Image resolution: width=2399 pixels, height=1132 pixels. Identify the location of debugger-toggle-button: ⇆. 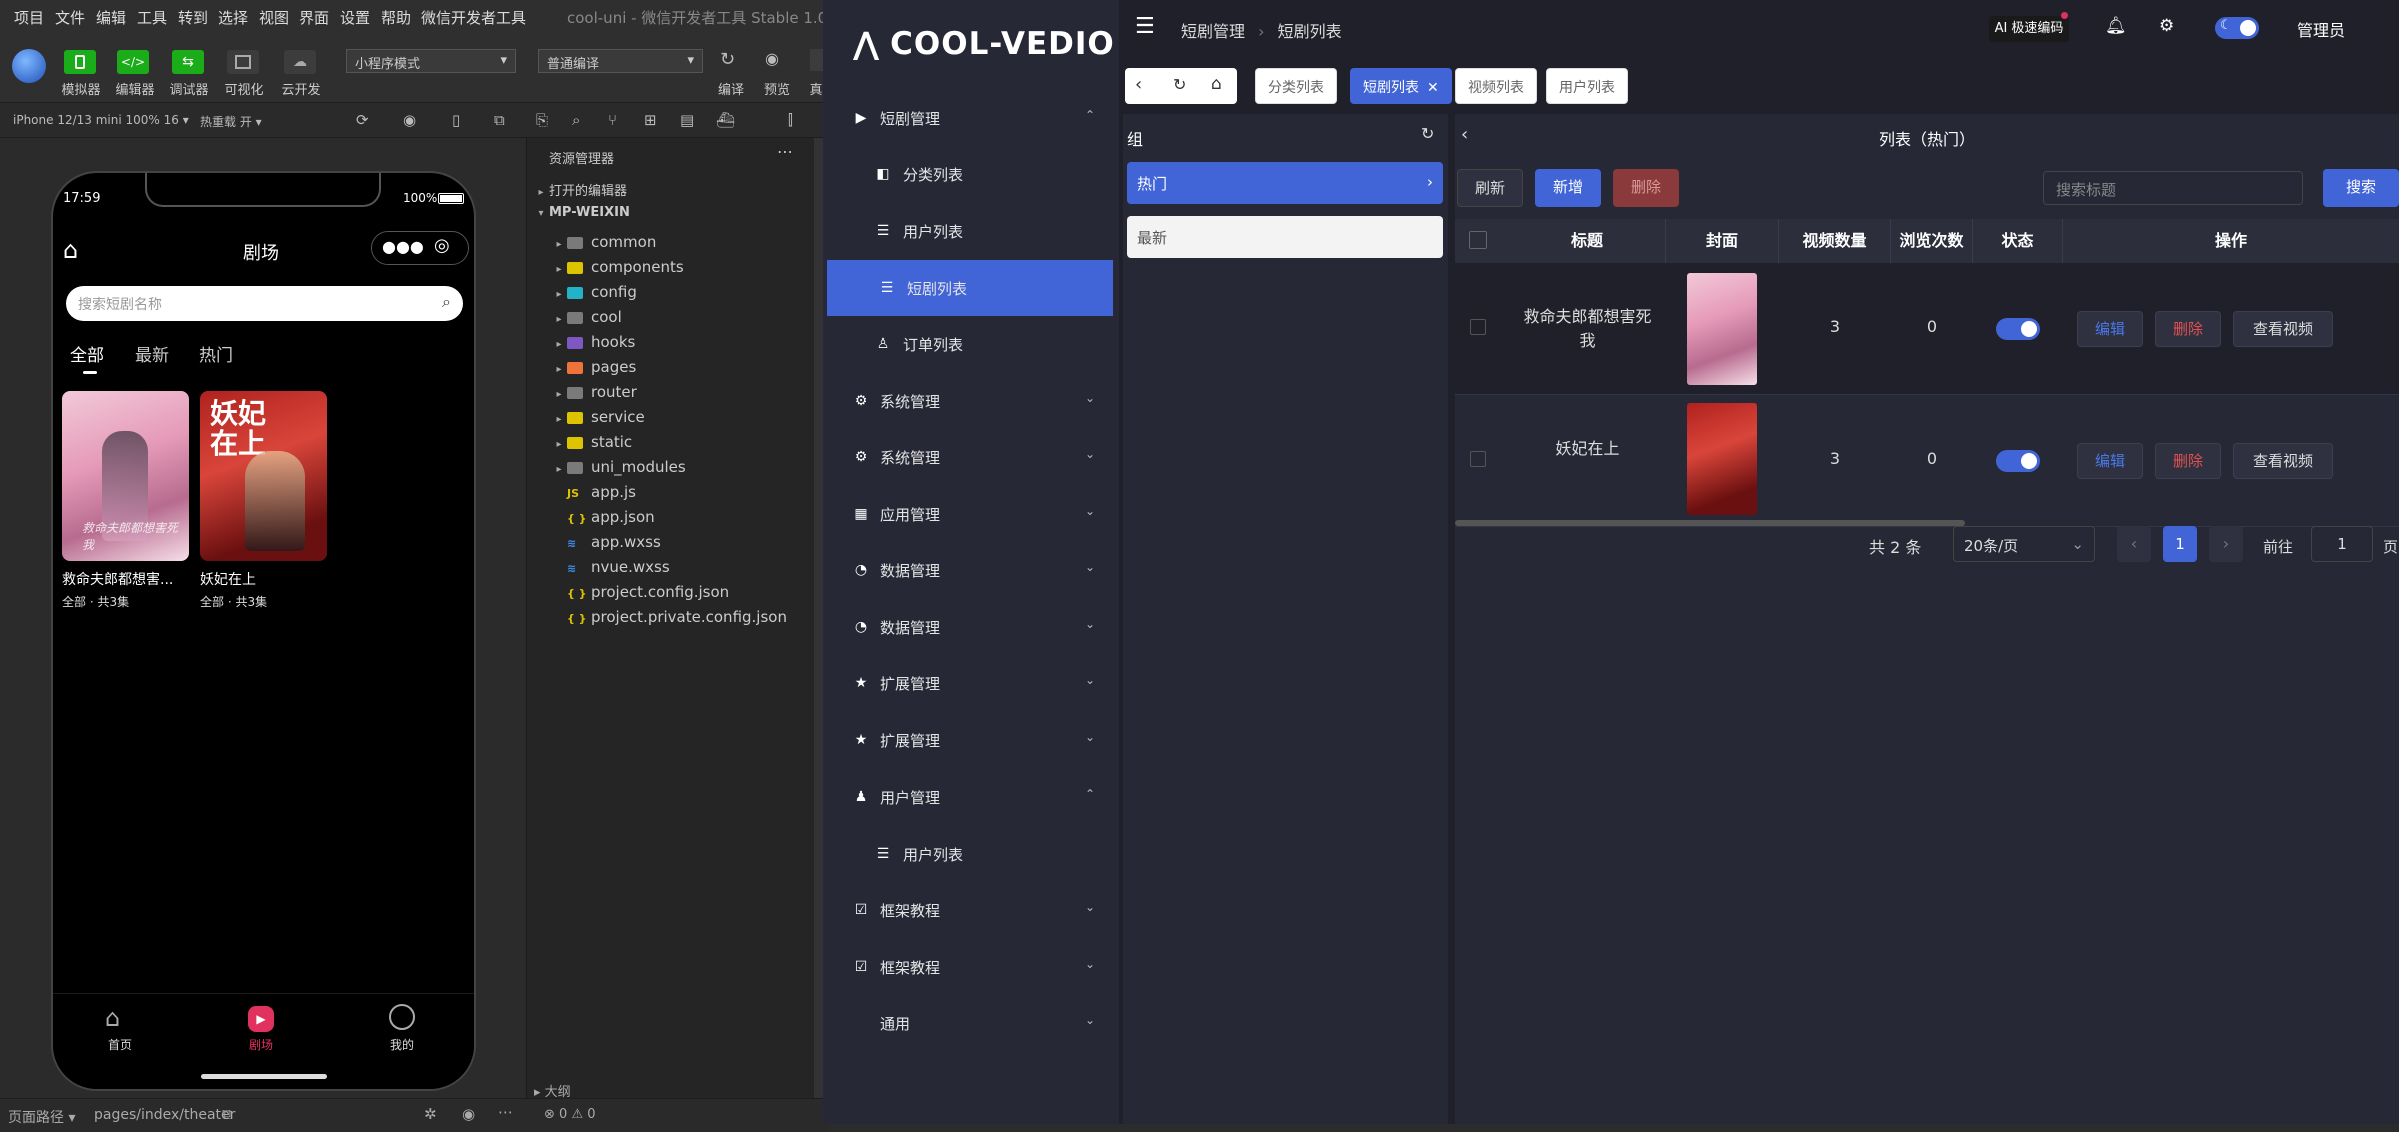
(188, 62).